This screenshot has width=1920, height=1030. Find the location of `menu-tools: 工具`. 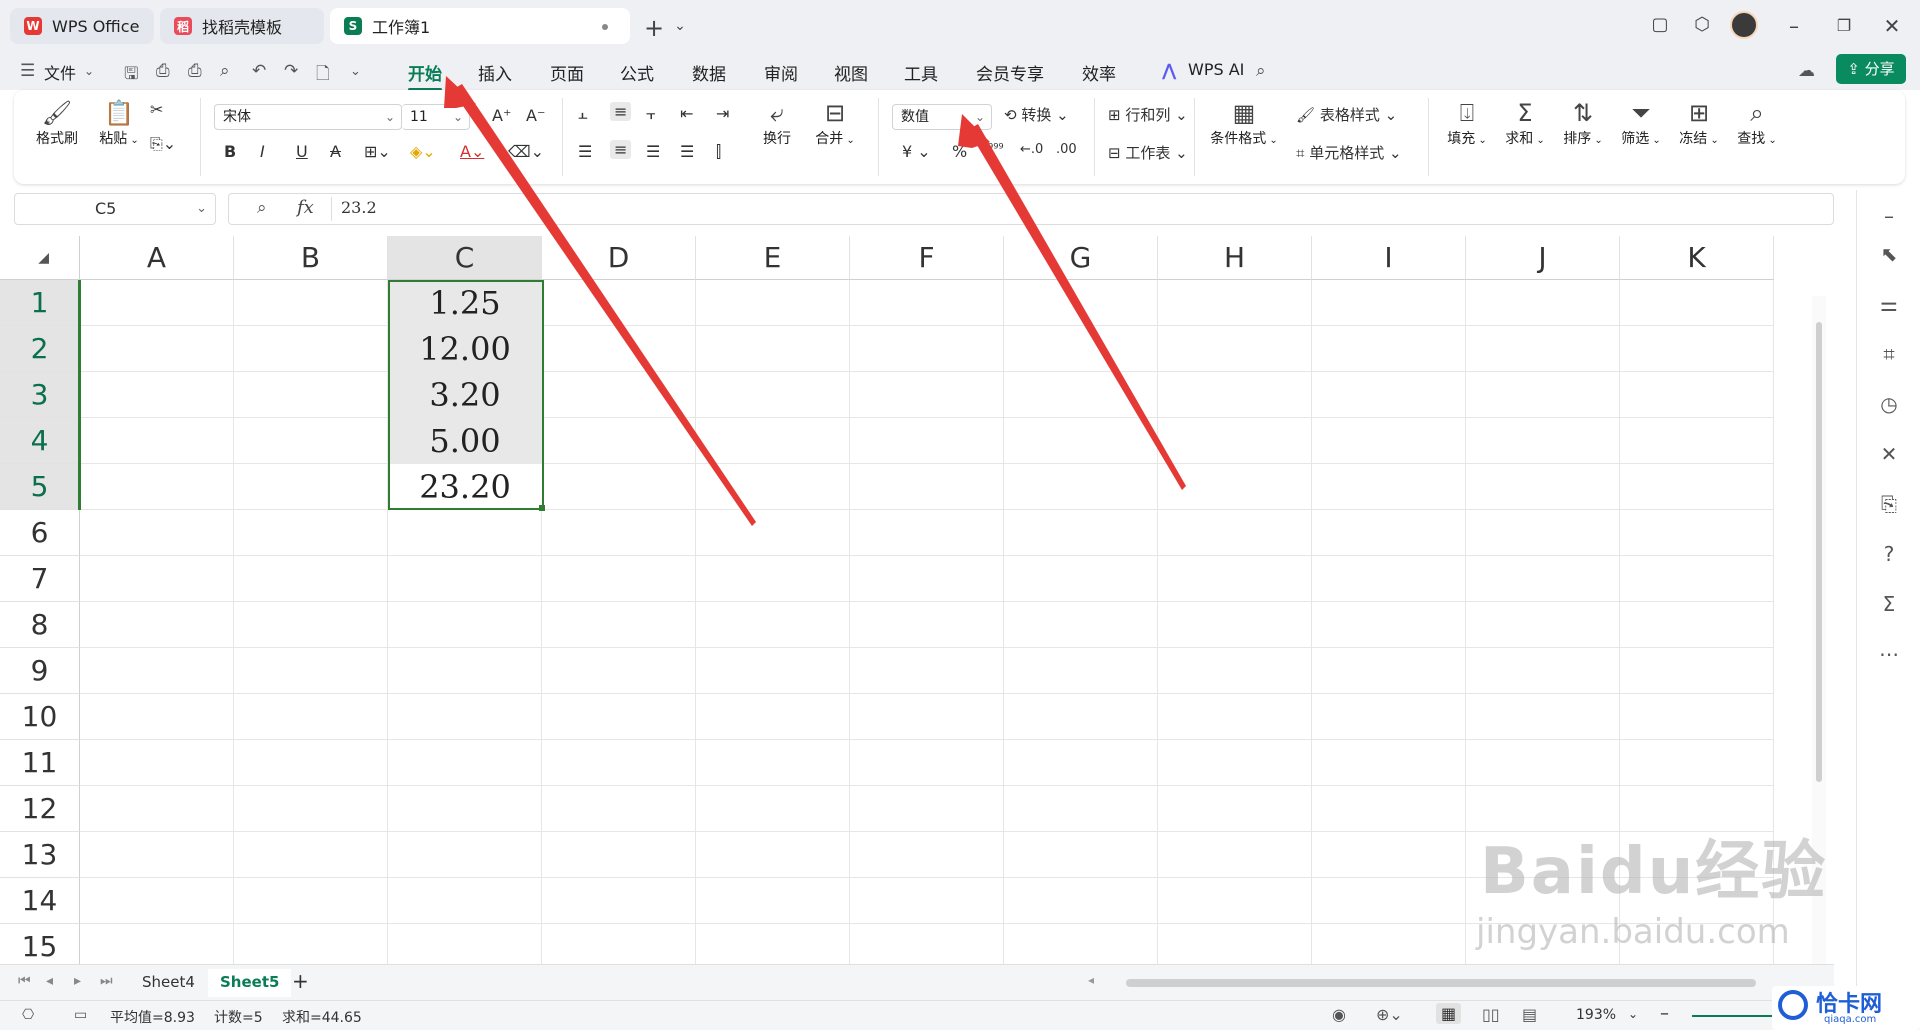

menu-tools: 工具 is located at coordinates (921, 72).